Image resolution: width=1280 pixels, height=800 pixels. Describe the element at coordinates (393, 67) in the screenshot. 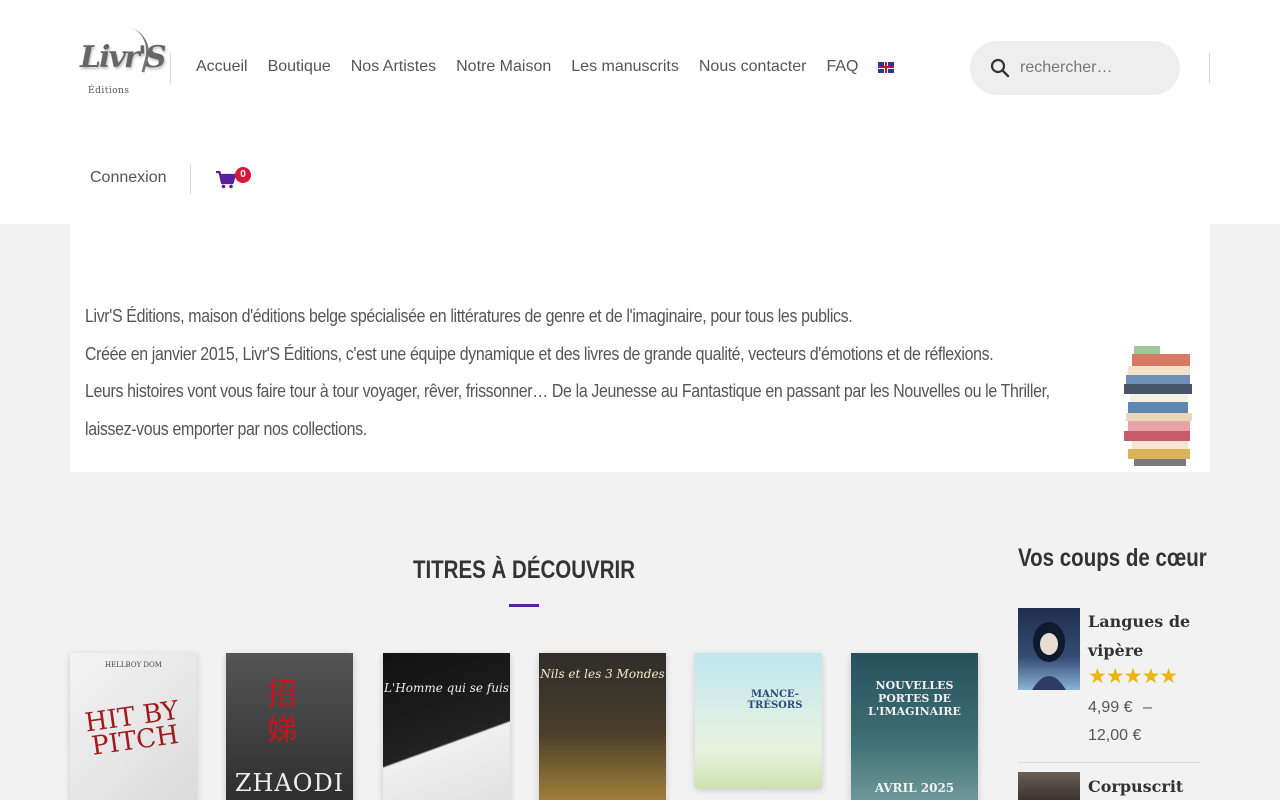

I see `nav-nos-artistes: Nos Artistes` at that location.